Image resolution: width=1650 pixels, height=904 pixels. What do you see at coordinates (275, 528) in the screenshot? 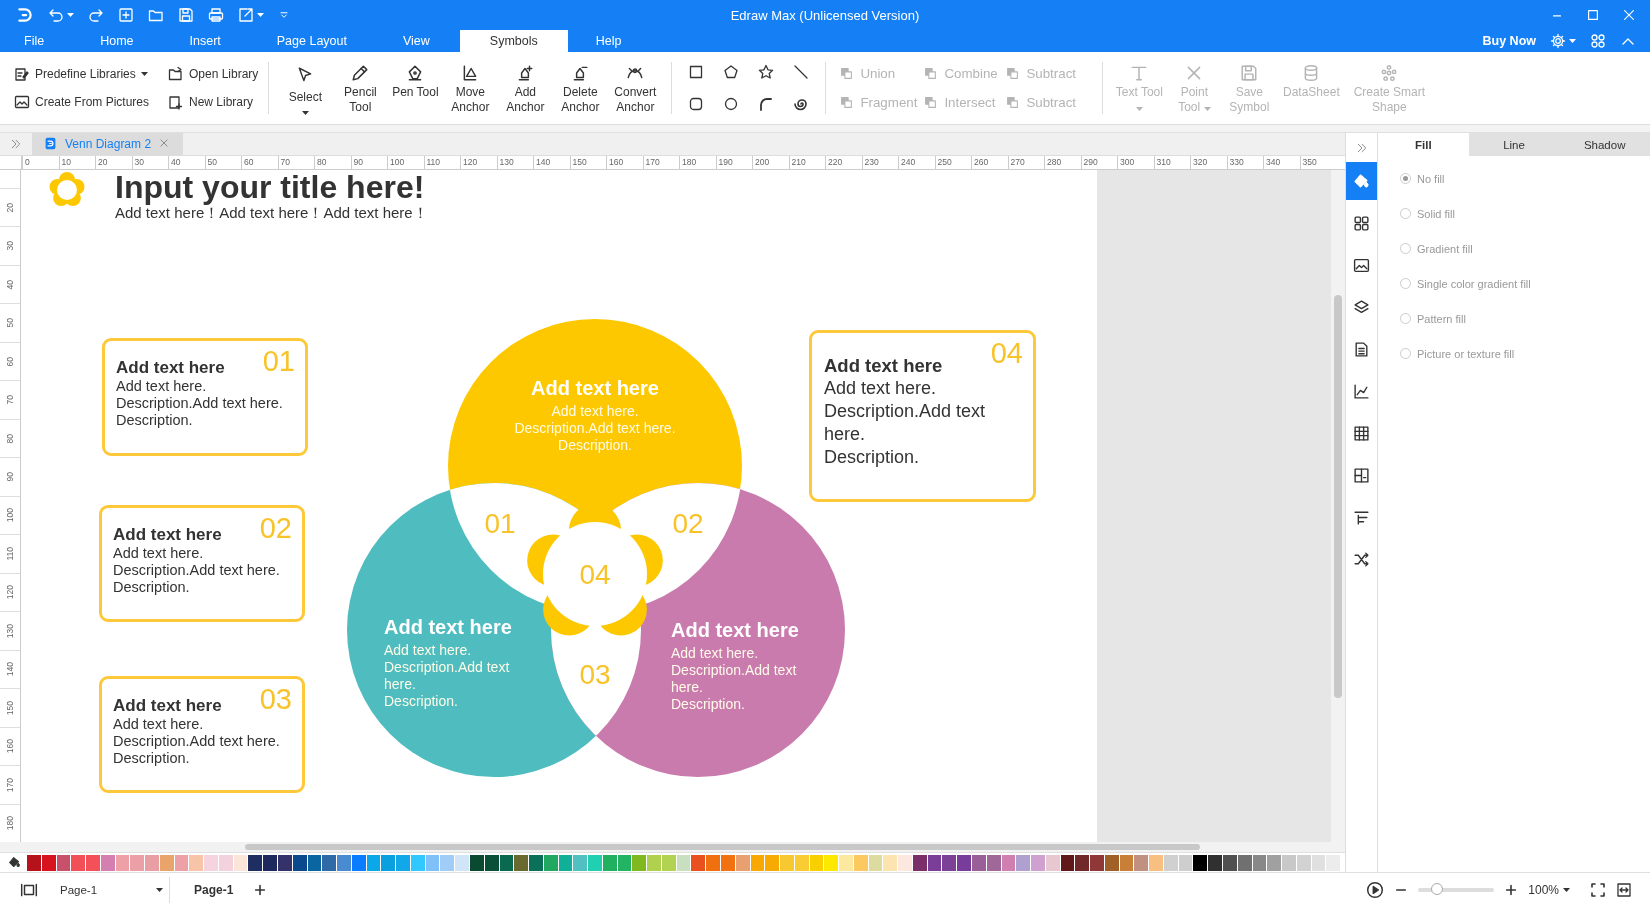
I see `card-number: 02` at bounding box center [275, 528].